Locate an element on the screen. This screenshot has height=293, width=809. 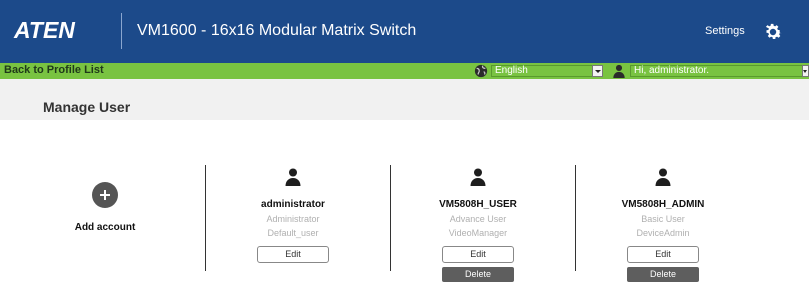
add-account-panel: Add account is located at coordinates (105, 207).